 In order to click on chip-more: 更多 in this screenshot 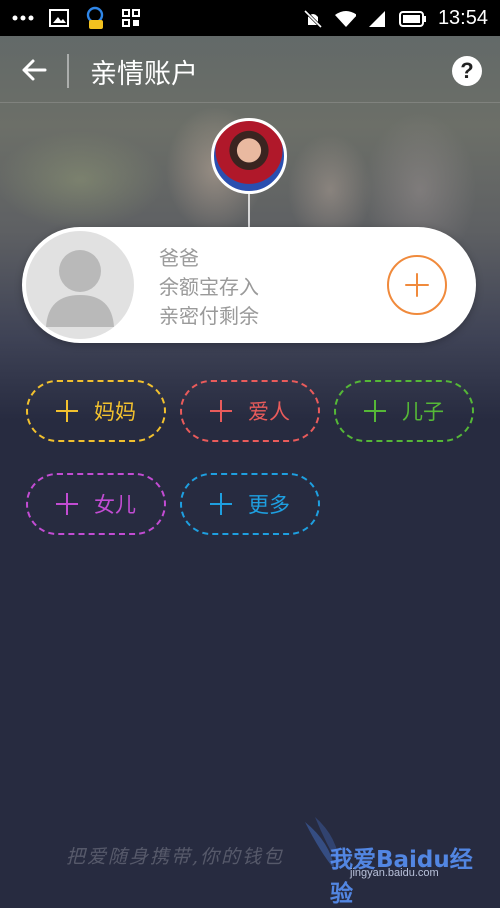, I will do `click(250, 504)`.